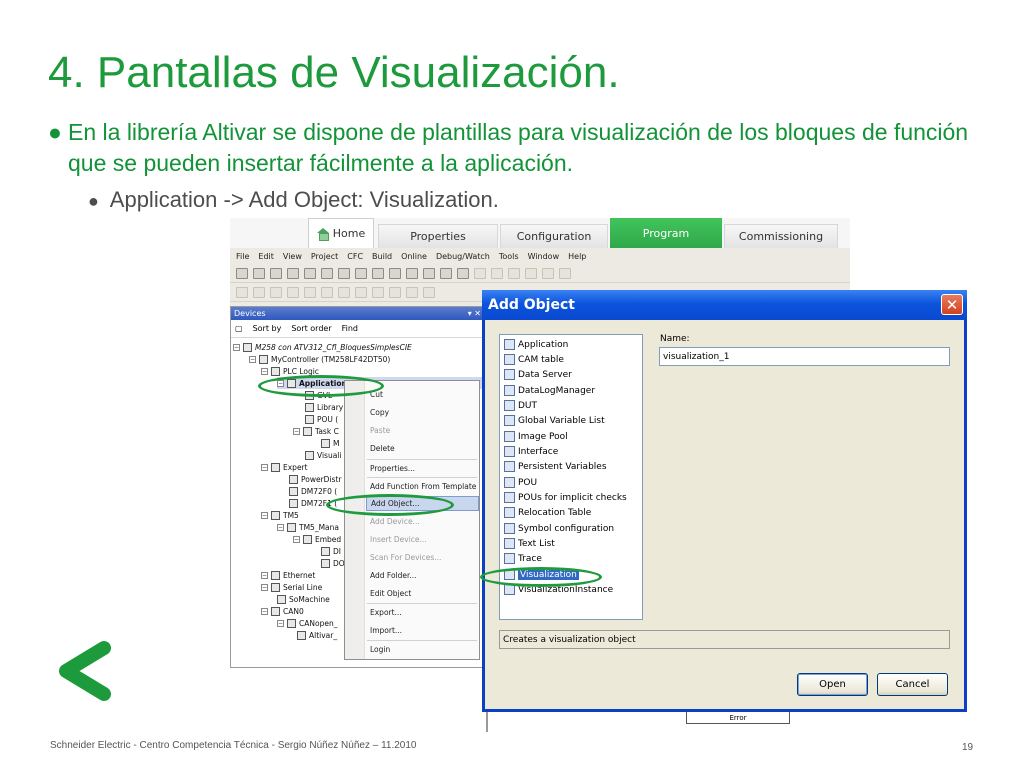 Image resolution: width=1024 pixels, height=768 pixels. I want to click on menu-item-delete: Delete, so click(382, 448).